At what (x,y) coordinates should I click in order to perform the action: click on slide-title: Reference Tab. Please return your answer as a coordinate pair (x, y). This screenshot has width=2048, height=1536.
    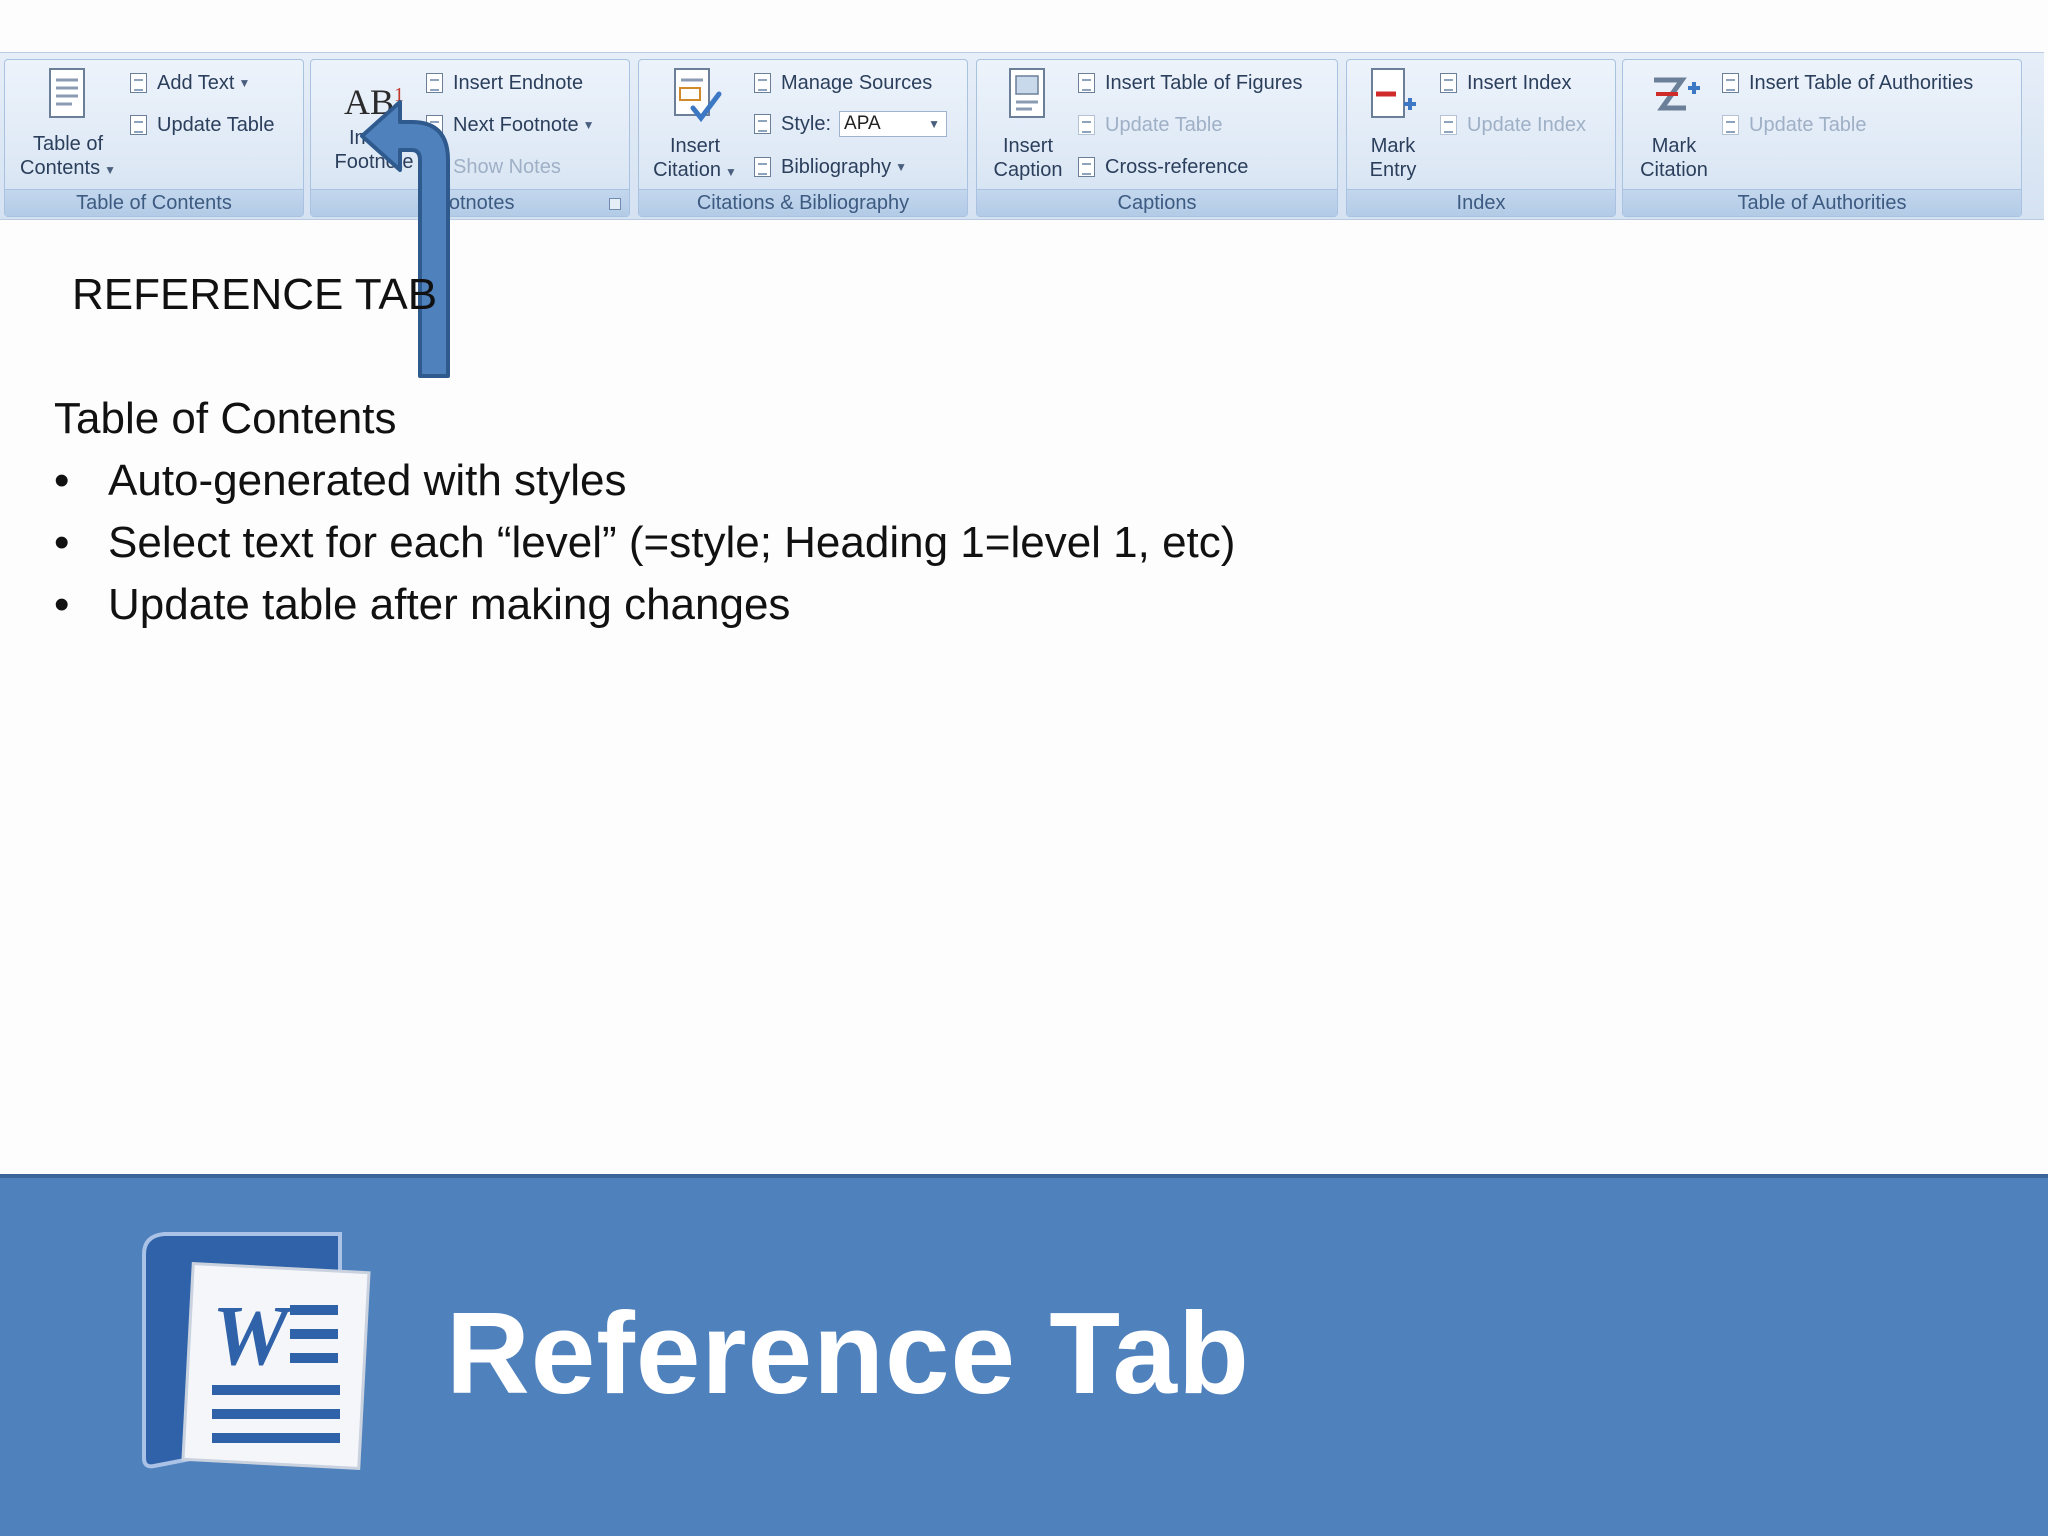
    Looking at the image, I should click on (848, 1353).